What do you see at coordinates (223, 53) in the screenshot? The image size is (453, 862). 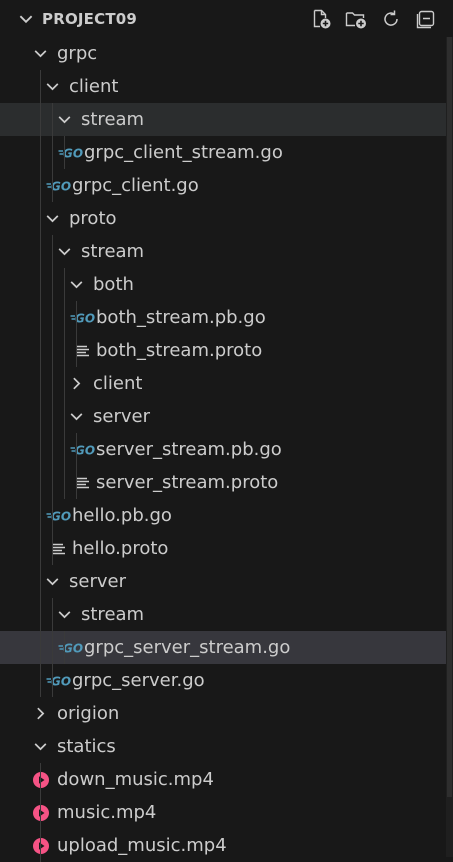 I see `tree-folder: grpc` at bounding box center [223, 53].